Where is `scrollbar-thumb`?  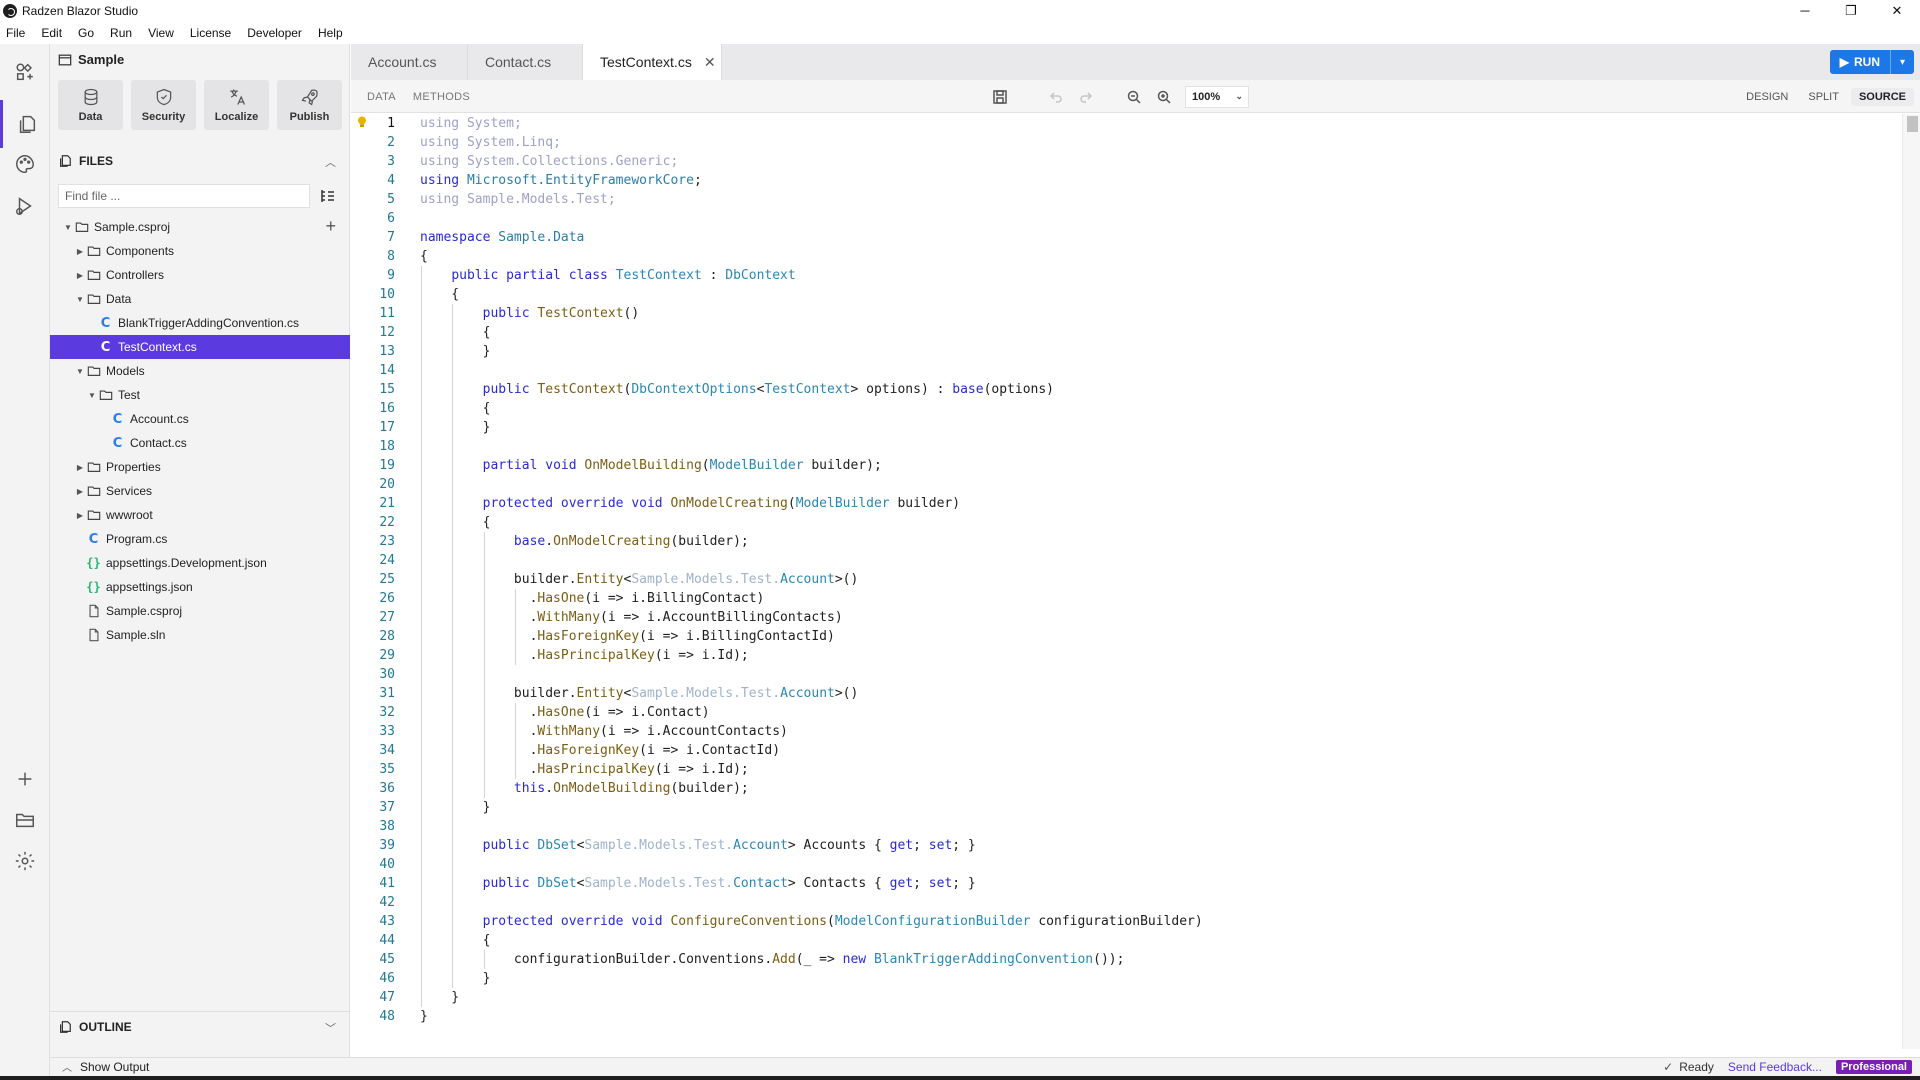
scrollbar-thumb is located at coordinates (1912, 124).